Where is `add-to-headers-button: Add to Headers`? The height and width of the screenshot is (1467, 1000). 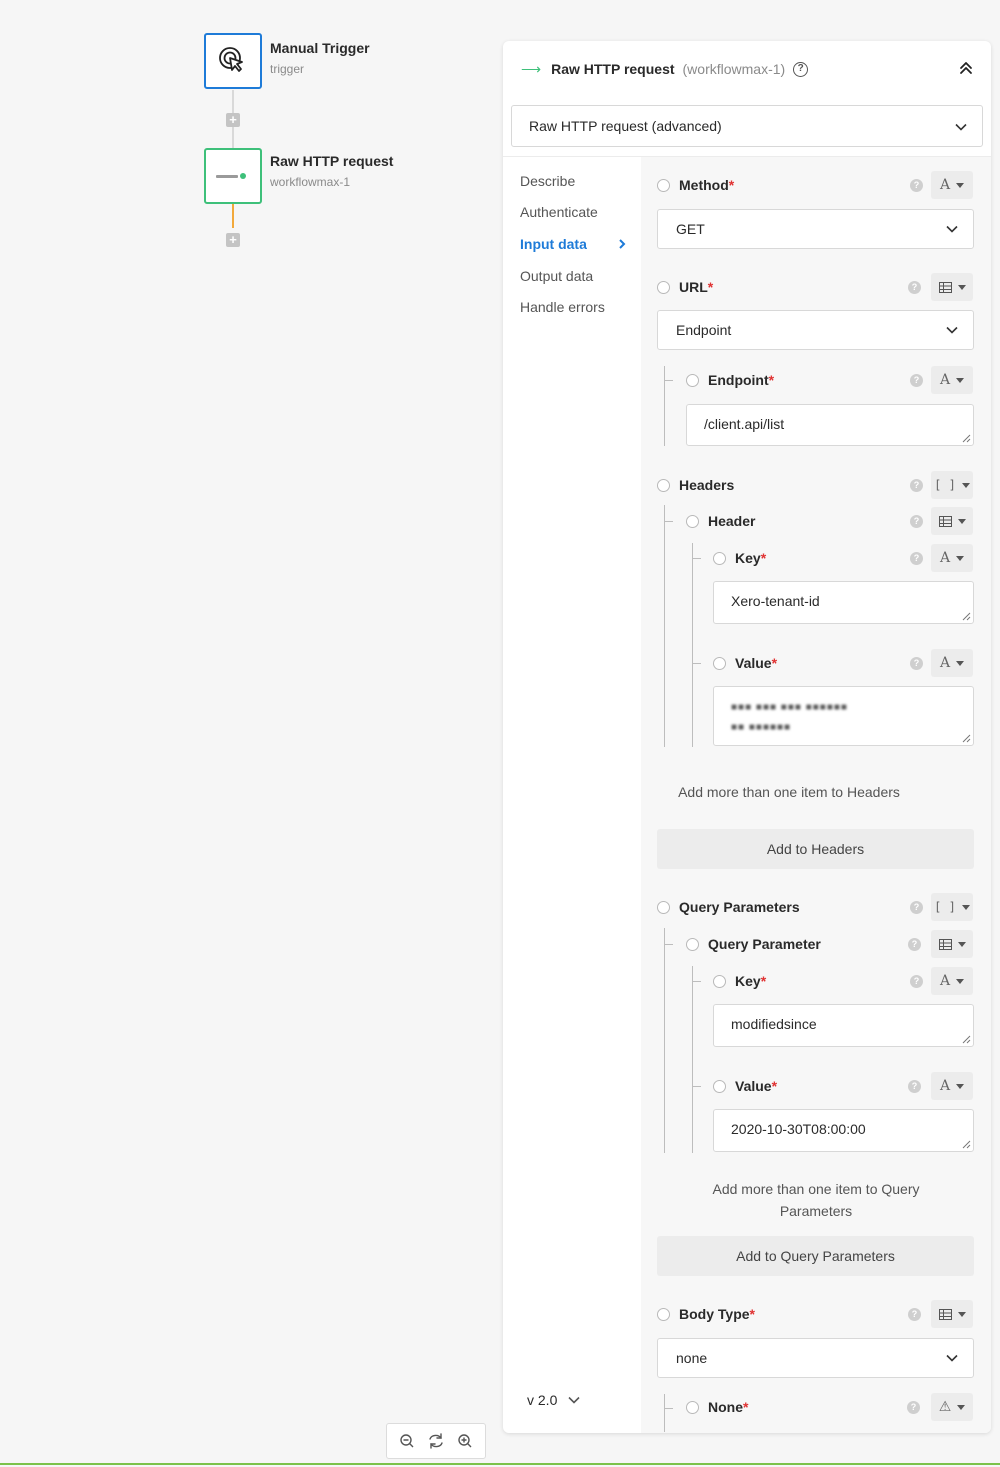
add-to-headers-button: Add to Headers is located at coordinates (815, 849).